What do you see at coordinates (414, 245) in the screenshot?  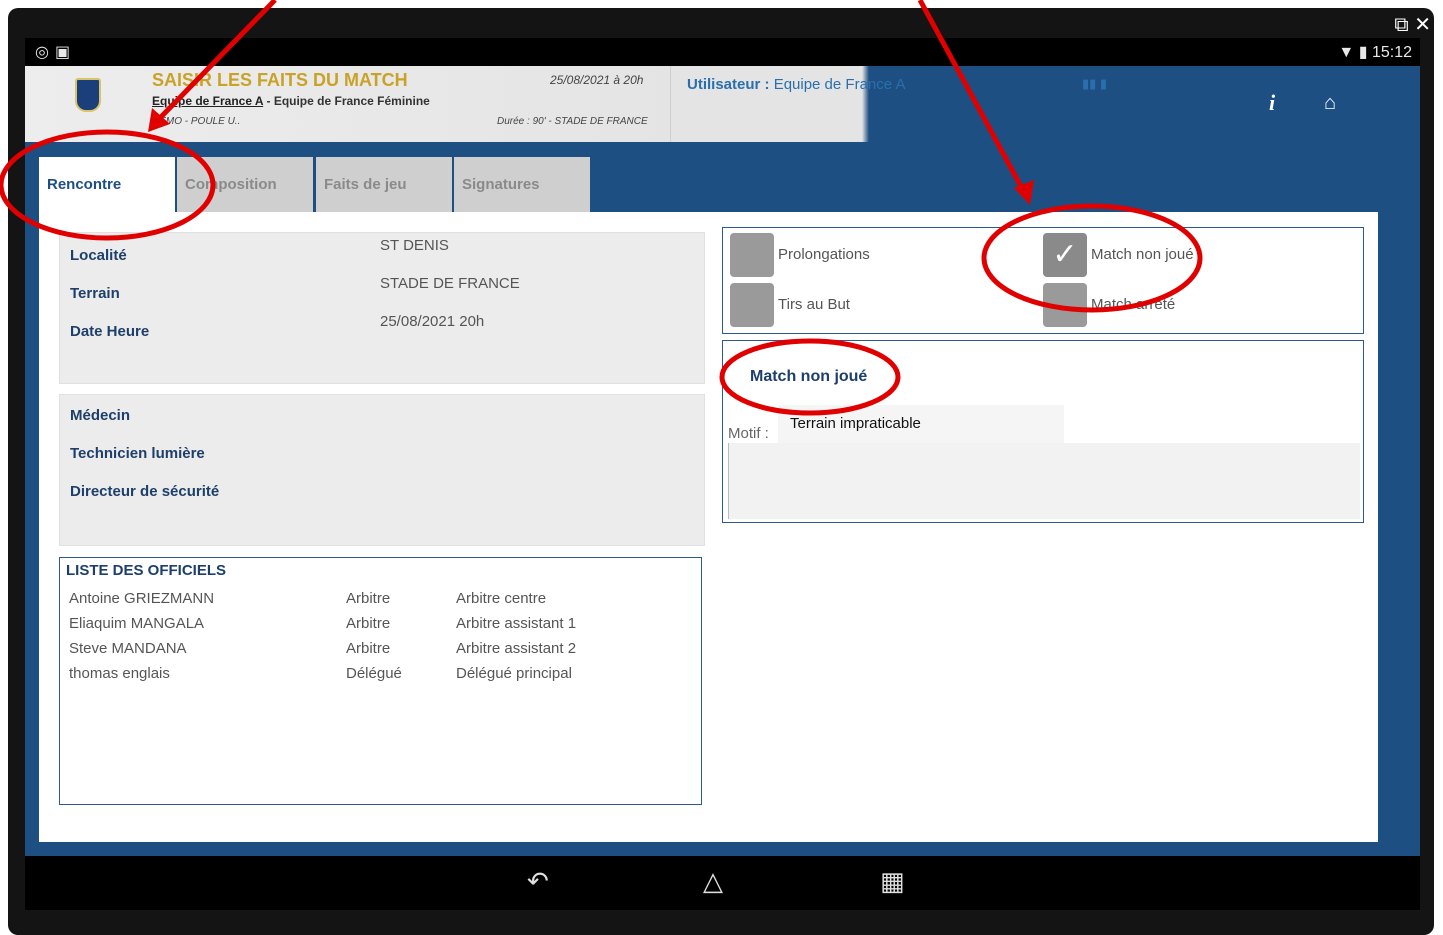 I see `localite-value: ST DENIS` at bounding box center [414, 245].